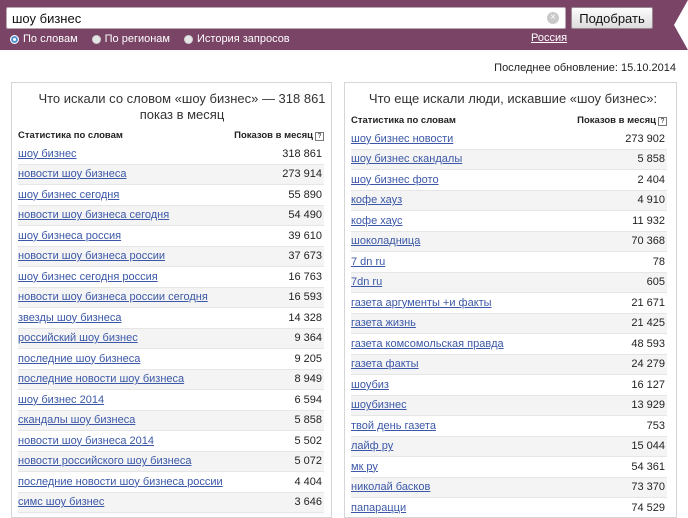 The width and height of the screenshot is (688, 518). What do you see at coordinates (366, 282) in the screenshot?
I see `query-link: 7dn ru` at bounding box center [366, 282].